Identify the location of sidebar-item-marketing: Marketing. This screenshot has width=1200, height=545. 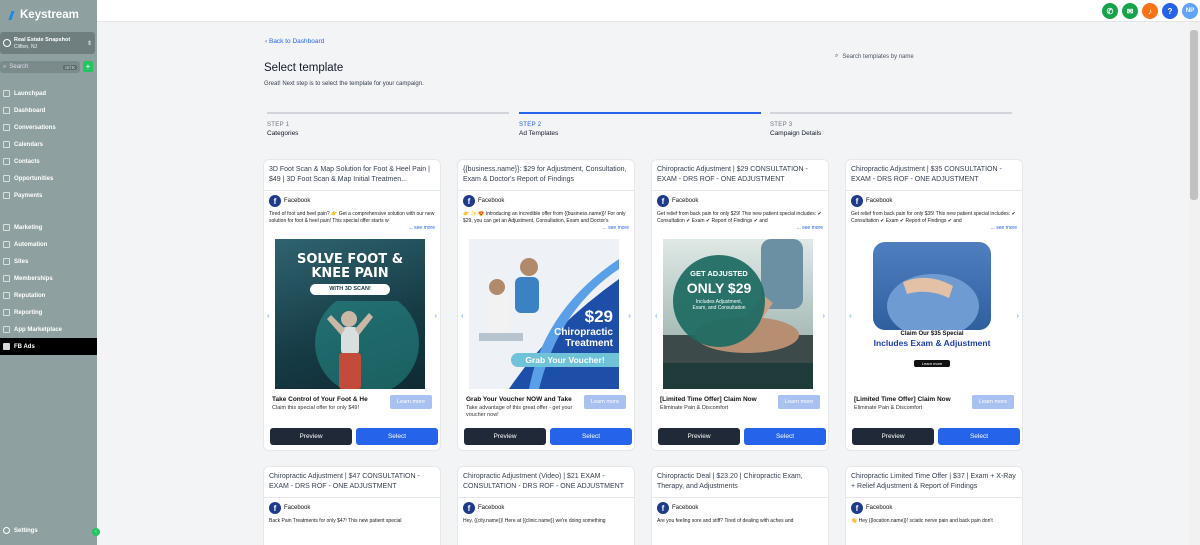
(48, 227).